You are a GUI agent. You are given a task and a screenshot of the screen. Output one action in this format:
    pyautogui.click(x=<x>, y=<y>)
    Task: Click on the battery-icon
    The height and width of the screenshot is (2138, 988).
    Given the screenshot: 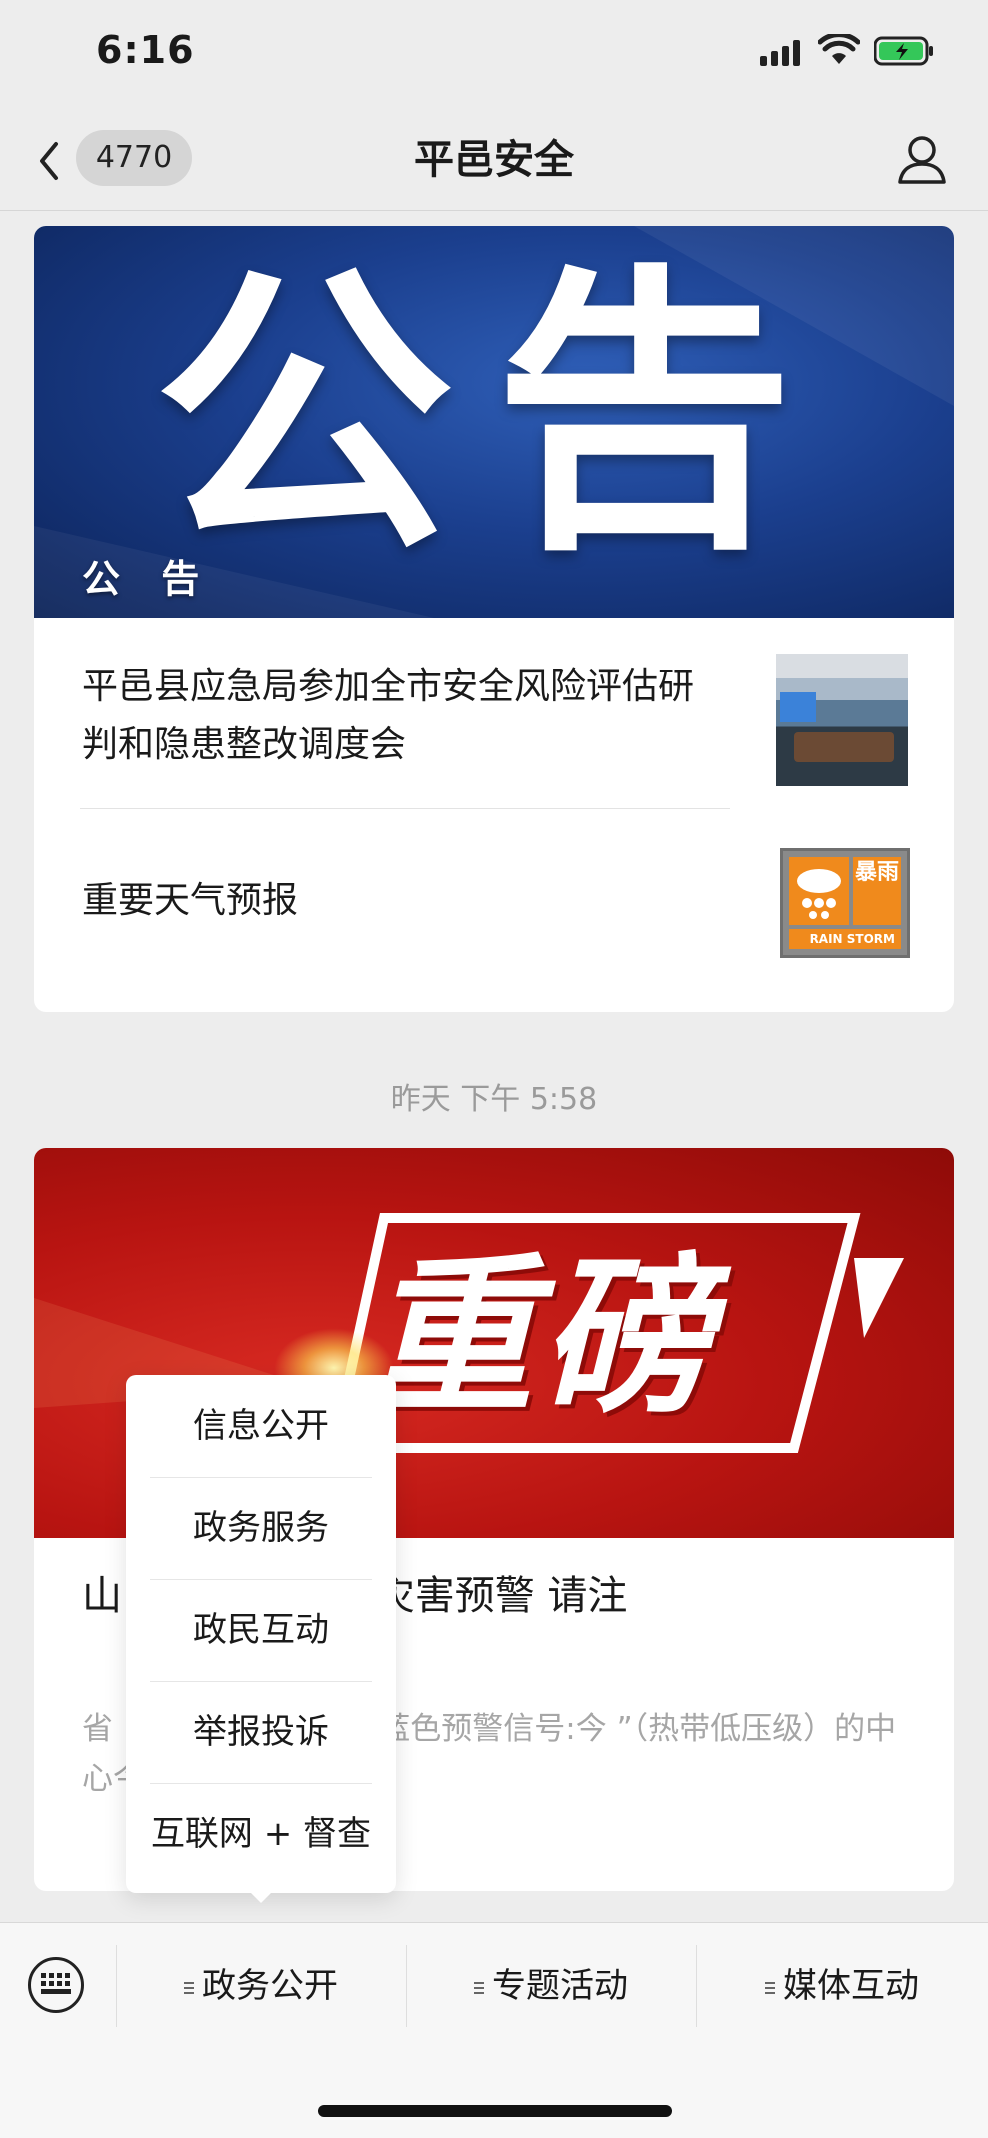 What is the action you would take?
    pyautogui.click(x=903, y=51)
    